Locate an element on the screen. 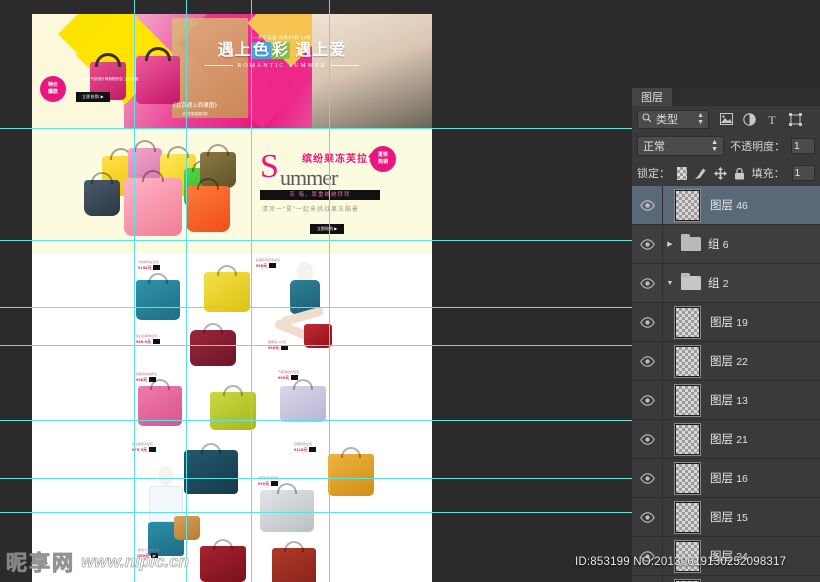 The height and width of the screenshot is (582, 820). layer-row: 图层 22 is located at coordinates (726, 361).